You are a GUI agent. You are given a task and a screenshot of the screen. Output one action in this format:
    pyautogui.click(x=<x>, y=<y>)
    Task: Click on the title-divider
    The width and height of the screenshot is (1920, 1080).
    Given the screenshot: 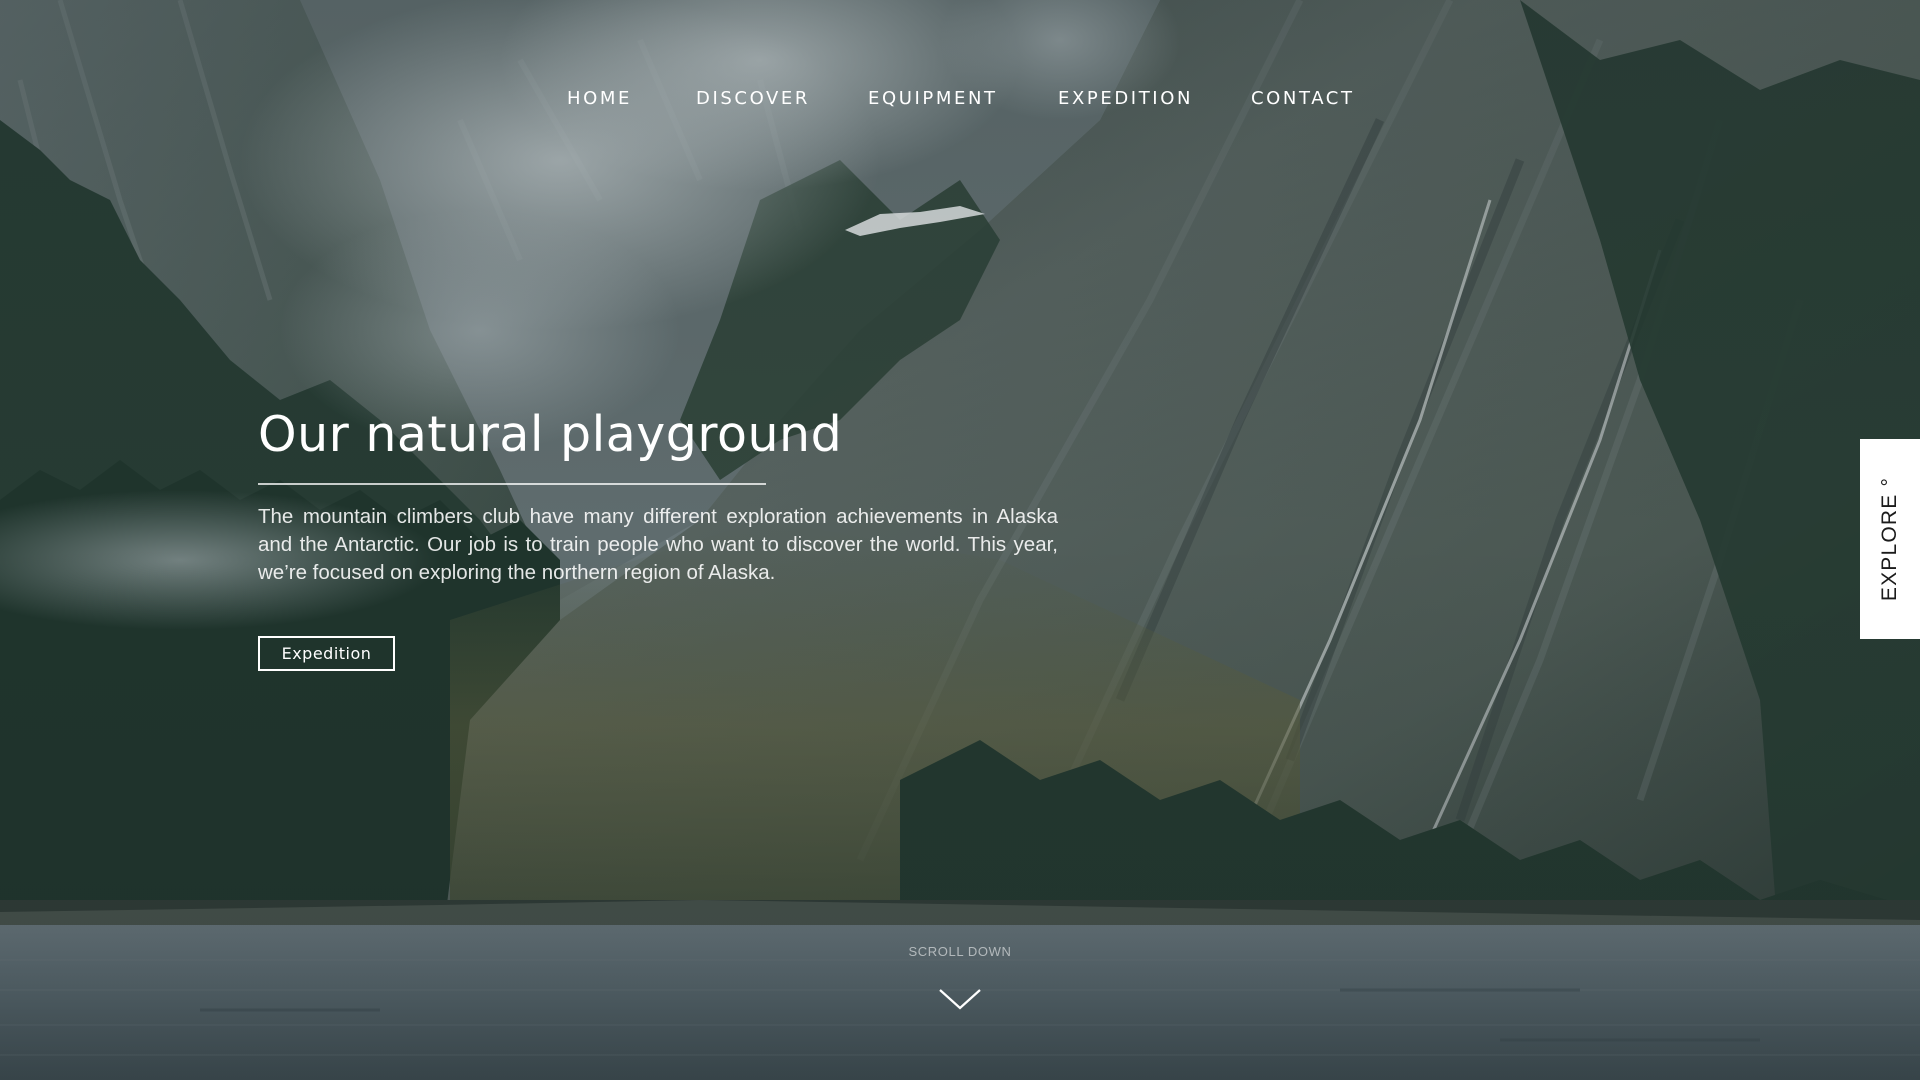 What is the action you would take?
    pyautogui.click(x=512, y=484)
    